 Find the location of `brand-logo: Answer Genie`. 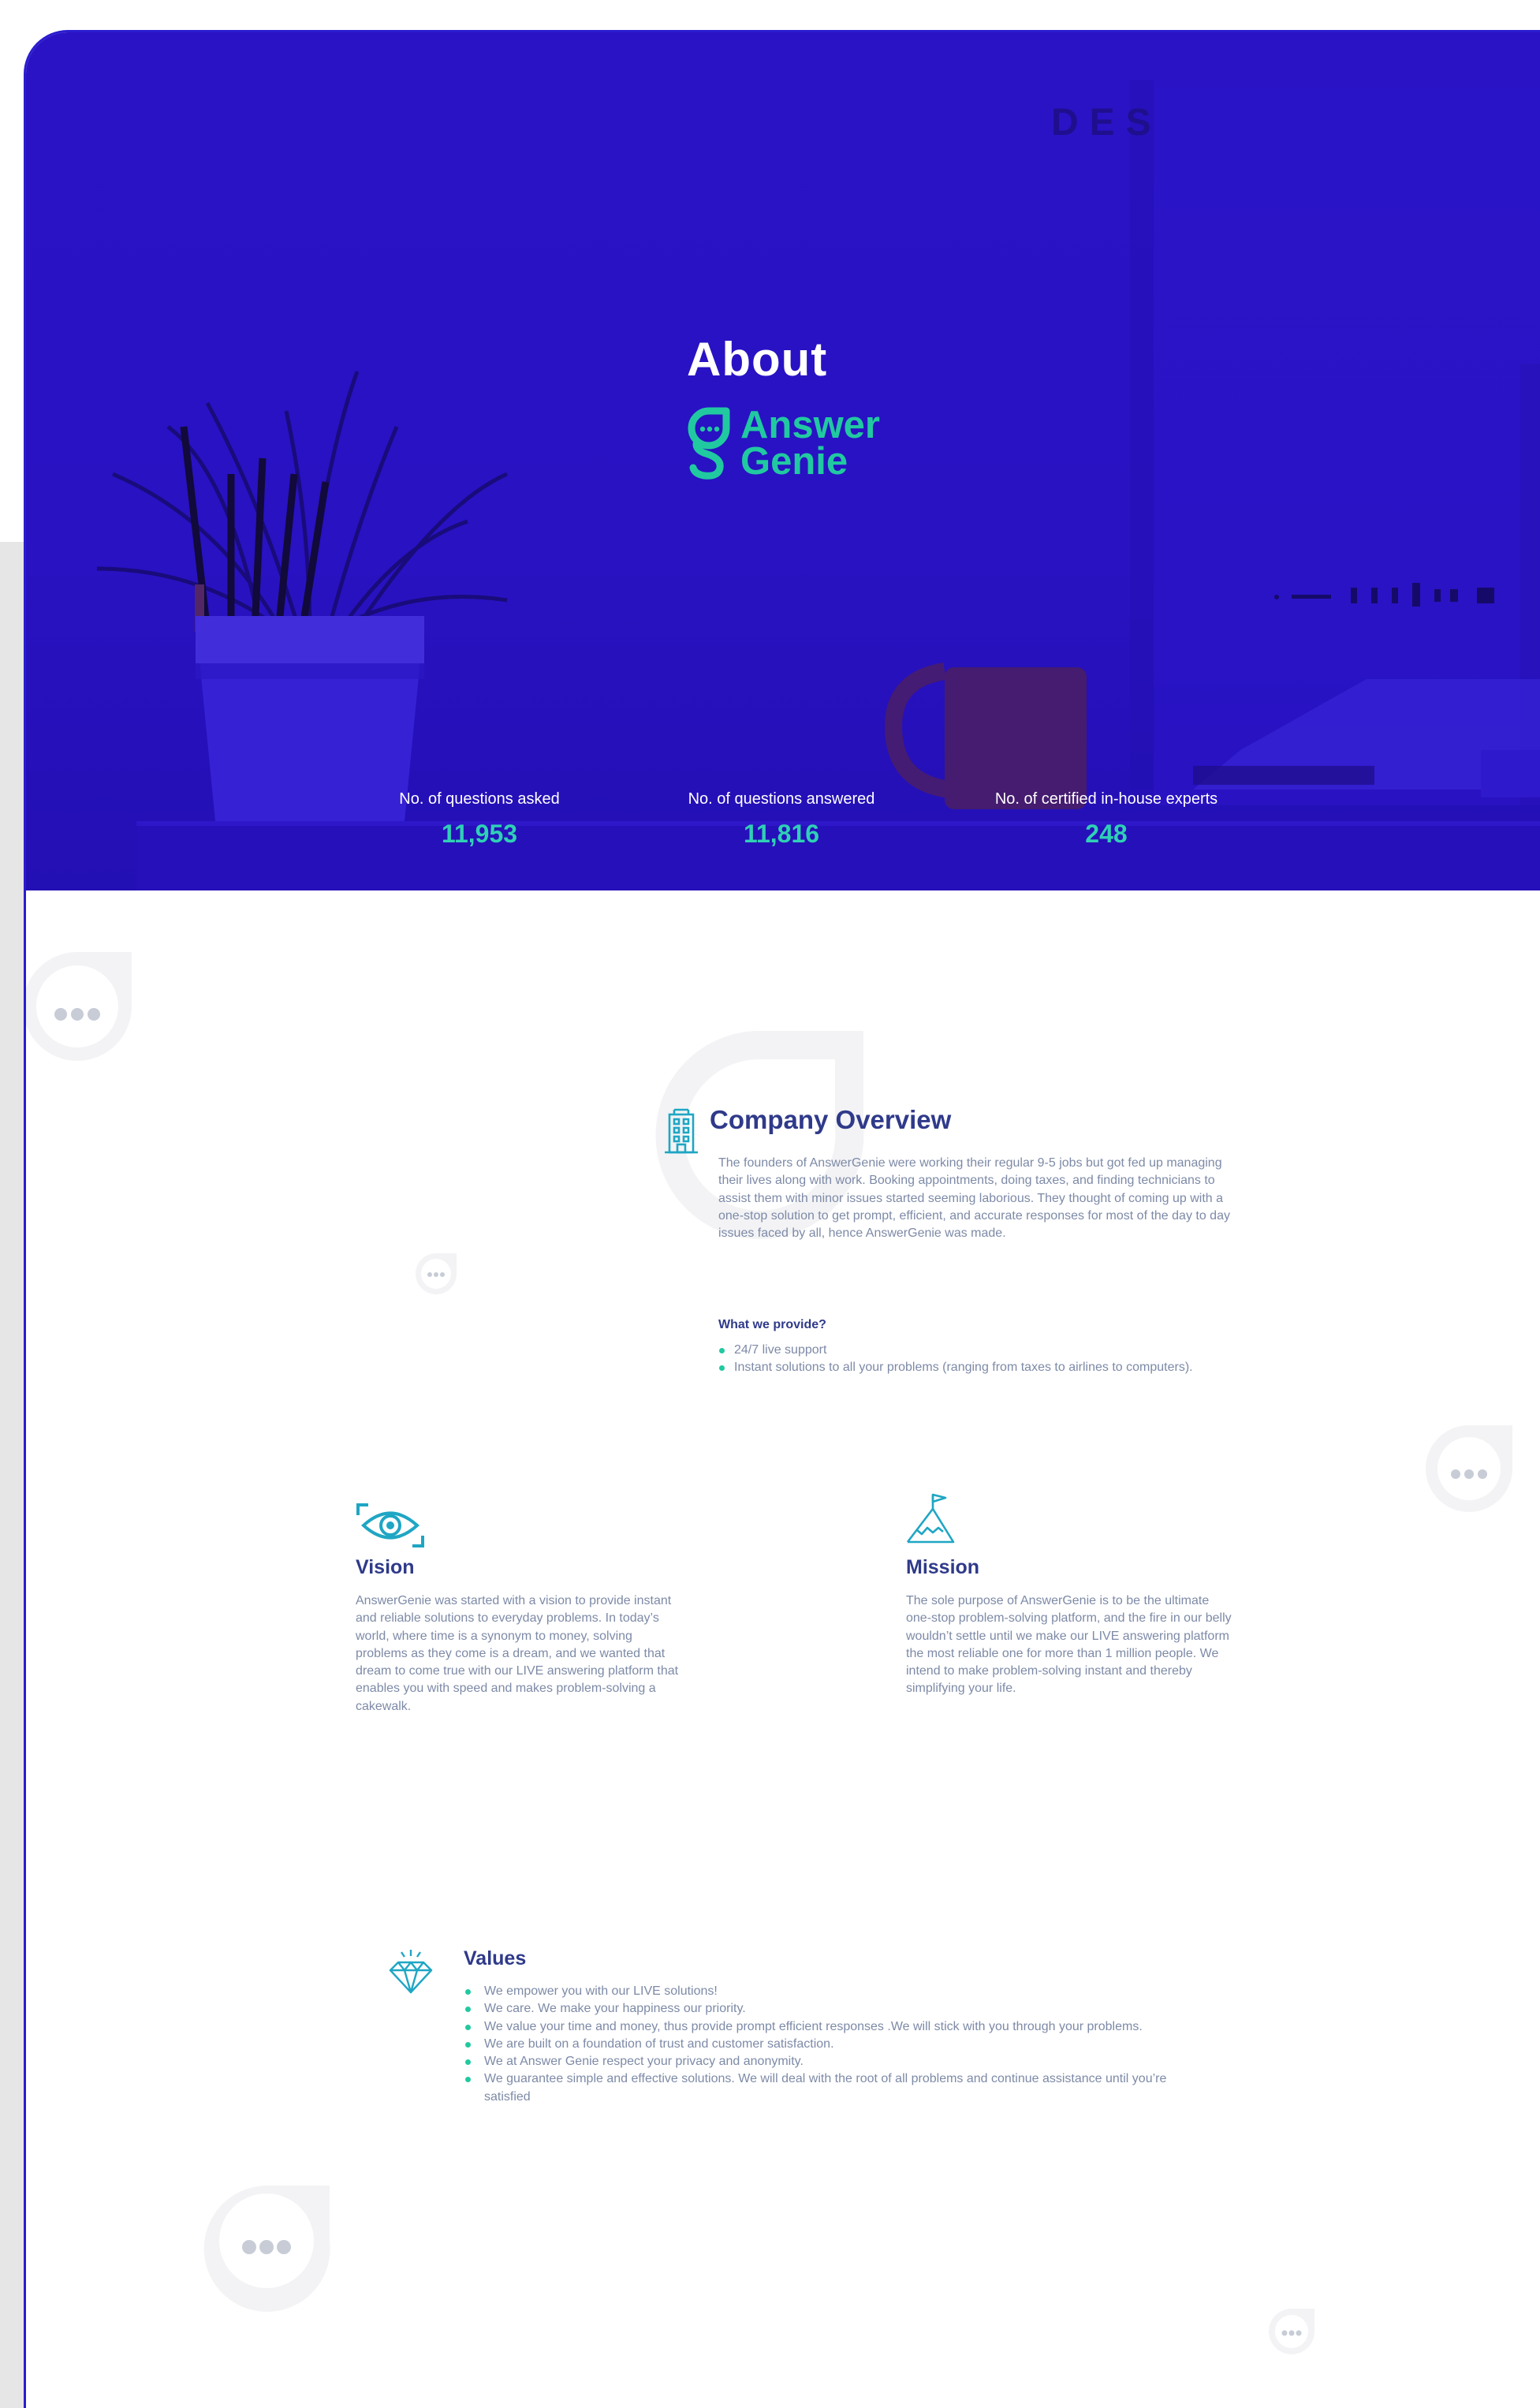

brand-logo: Answer Genie is located at coordinates (799, 444).